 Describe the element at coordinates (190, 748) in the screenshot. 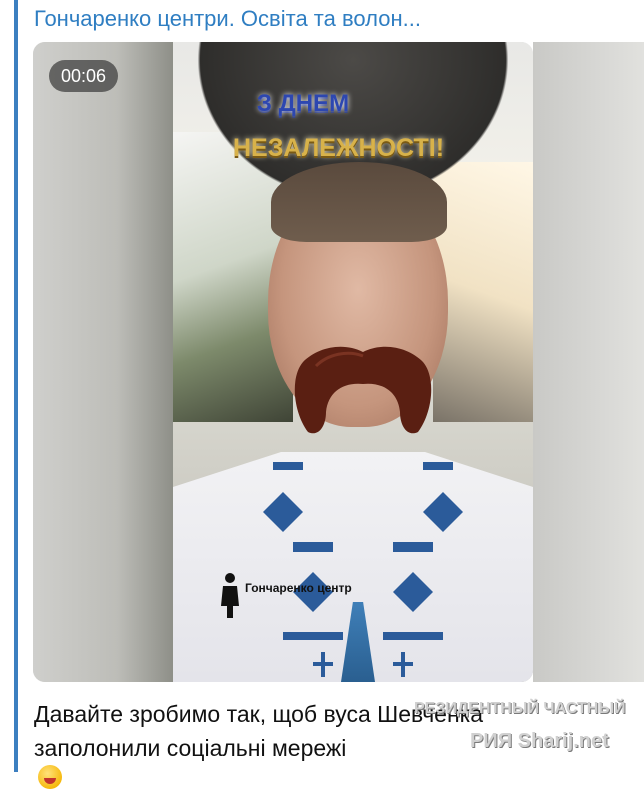

I see `caption-line-2-text: заполонили соціальні мережі` at that location.